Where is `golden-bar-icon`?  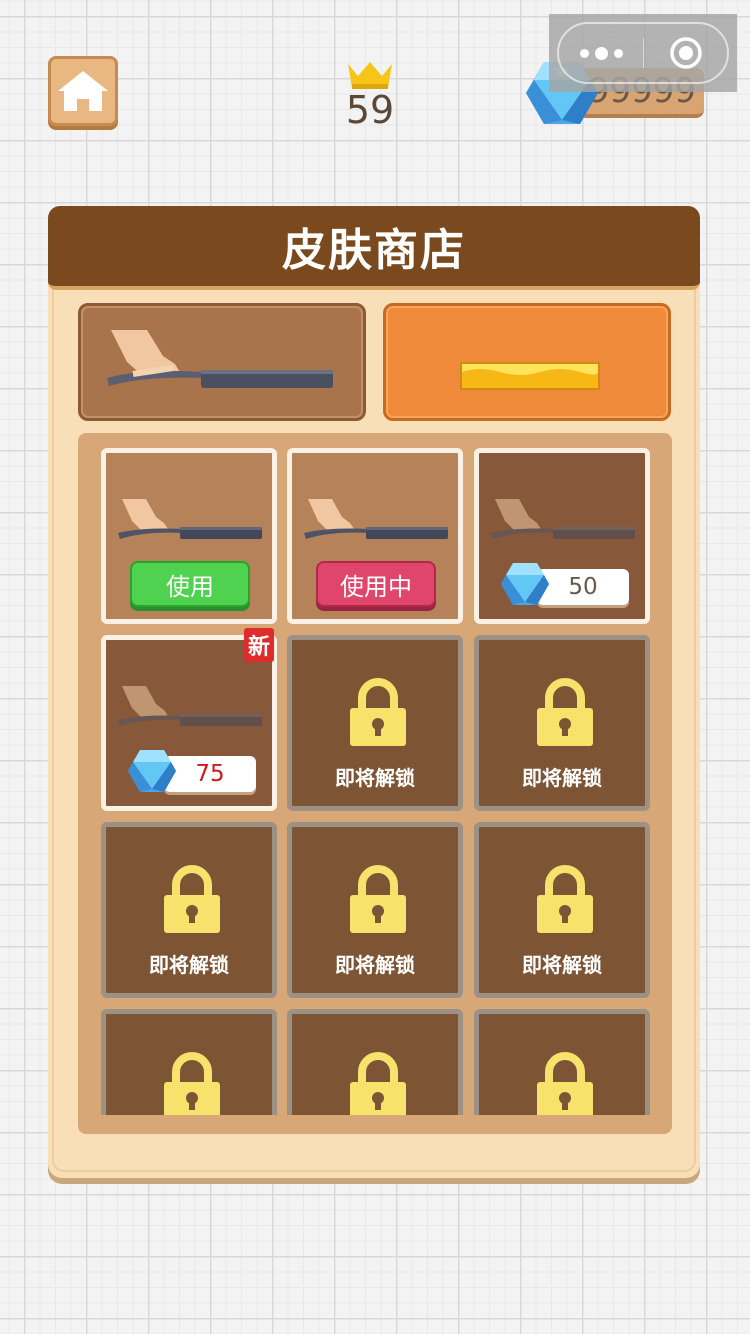
golden-bar-icon is located at coordinates (530, 376).